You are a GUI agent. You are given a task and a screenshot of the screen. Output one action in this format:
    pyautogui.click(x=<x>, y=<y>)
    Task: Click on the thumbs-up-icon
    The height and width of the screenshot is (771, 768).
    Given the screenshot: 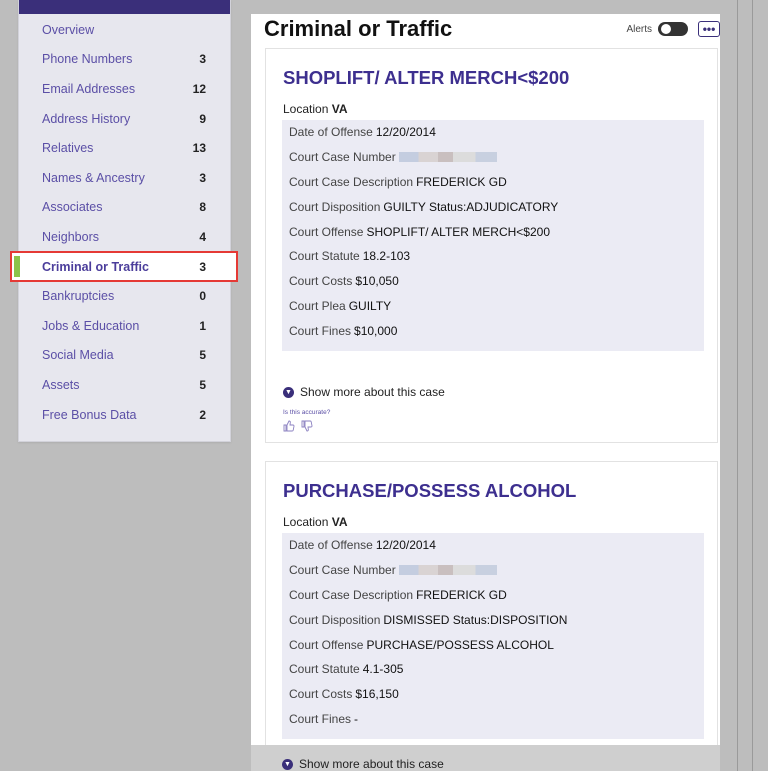 What is the action you would take?
    pyautogui.click(x=289, y=426)
    